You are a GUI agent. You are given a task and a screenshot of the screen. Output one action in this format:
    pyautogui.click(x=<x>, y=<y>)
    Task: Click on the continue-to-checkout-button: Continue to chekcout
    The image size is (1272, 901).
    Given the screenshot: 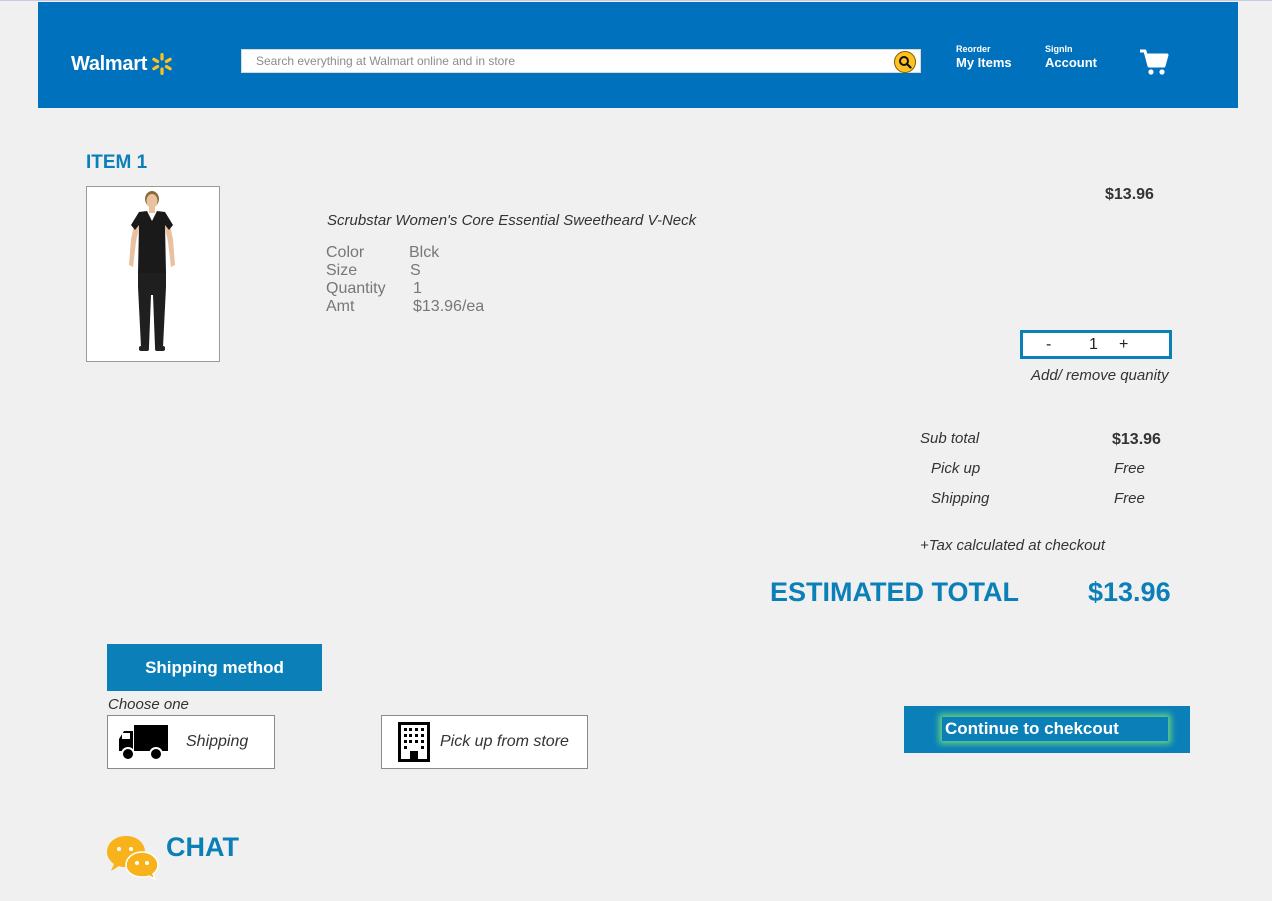 What is the action you would take?
    pyautogui.click(x=1047, y=729)
    